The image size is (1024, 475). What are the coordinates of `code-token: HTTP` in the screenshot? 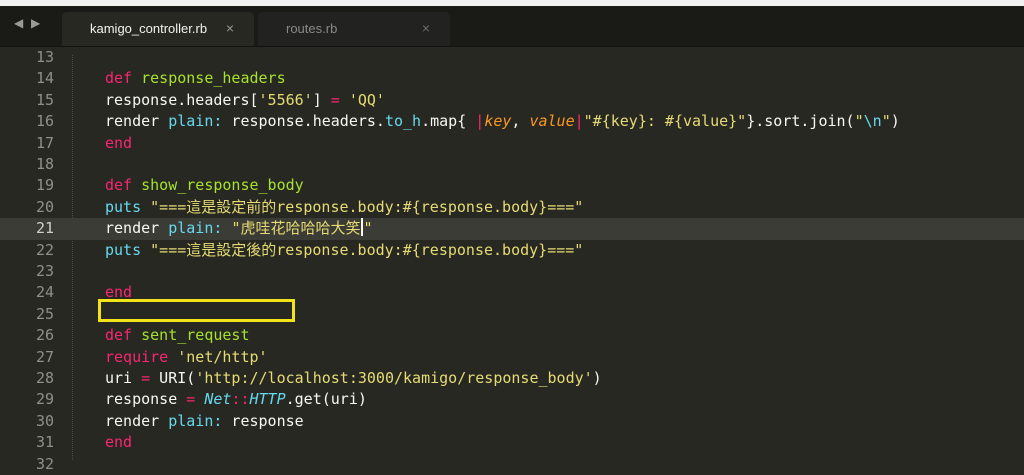 It's located at (267, 399).